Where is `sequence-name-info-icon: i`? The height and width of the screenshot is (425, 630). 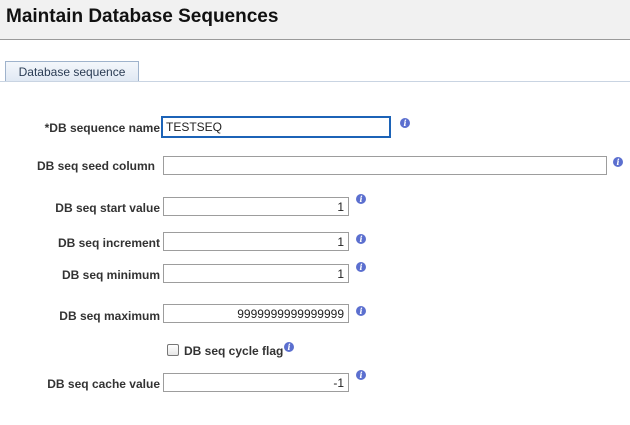 sequence-name-info-icon: i is located at coordinates (405, 123).